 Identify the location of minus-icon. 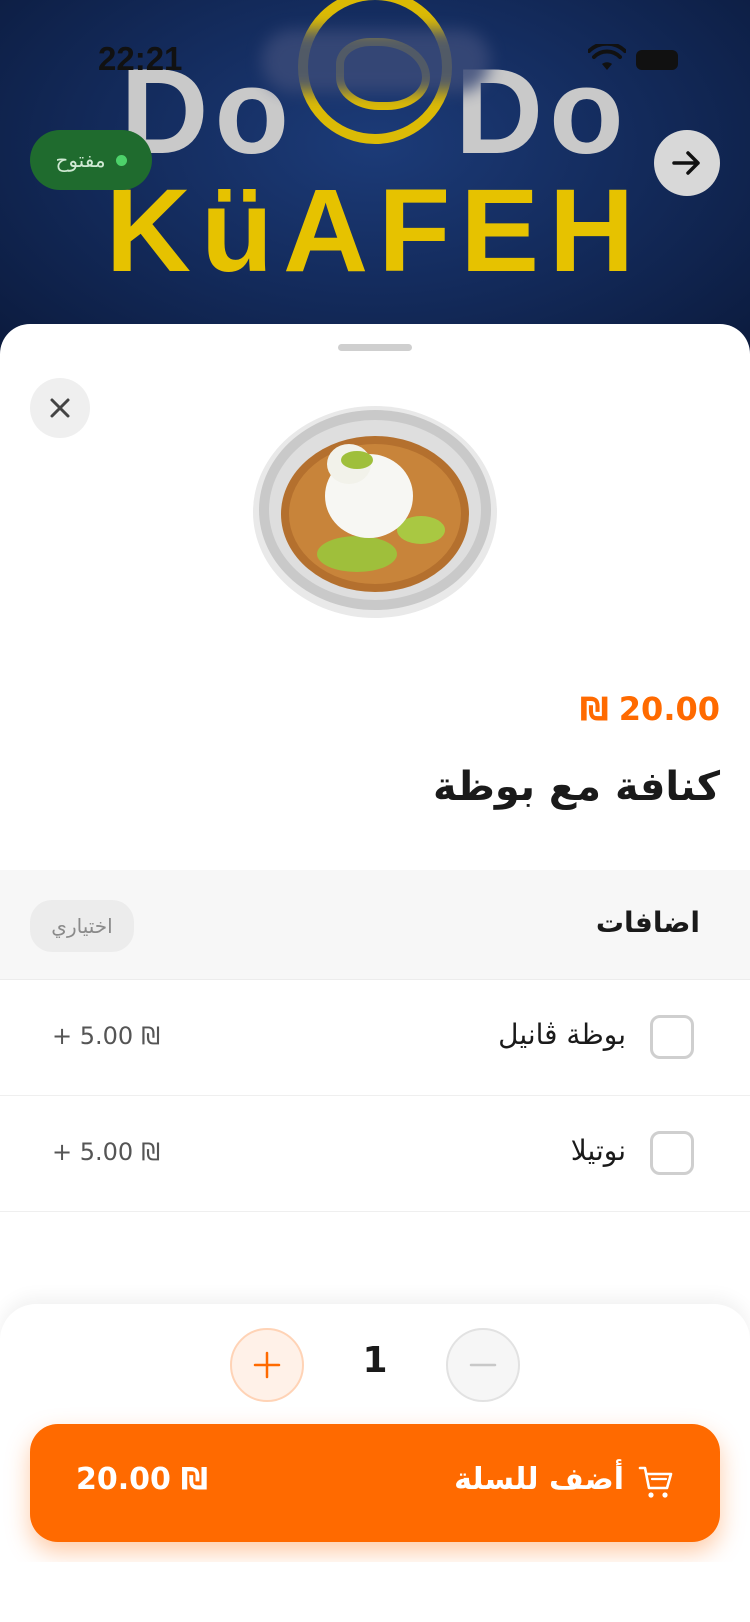
(483, 1365).